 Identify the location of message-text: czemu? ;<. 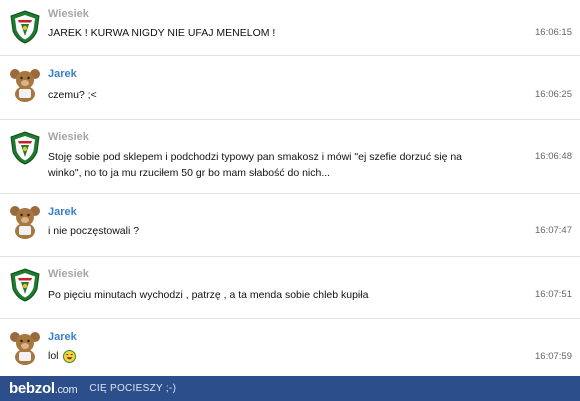
(283, 95).